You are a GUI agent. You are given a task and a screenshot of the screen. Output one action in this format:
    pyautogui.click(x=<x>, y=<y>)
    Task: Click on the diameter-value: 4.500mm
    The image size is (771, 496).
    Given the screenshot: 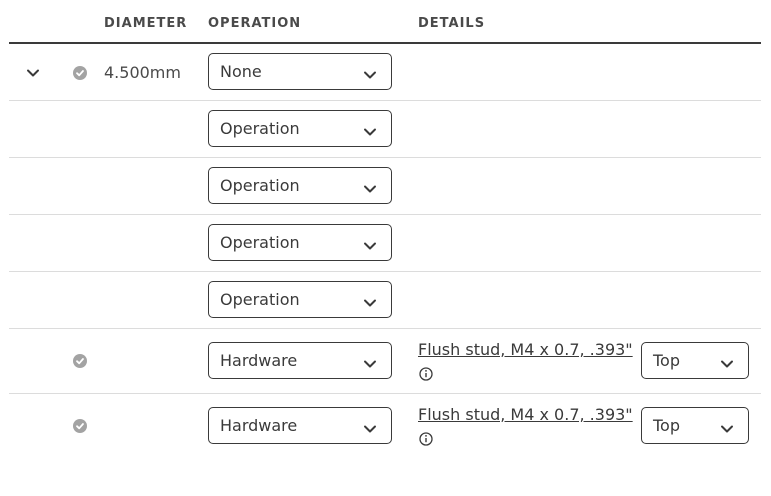 What is the action you would take?
    pyautogui.click(x=142, y=72)
    